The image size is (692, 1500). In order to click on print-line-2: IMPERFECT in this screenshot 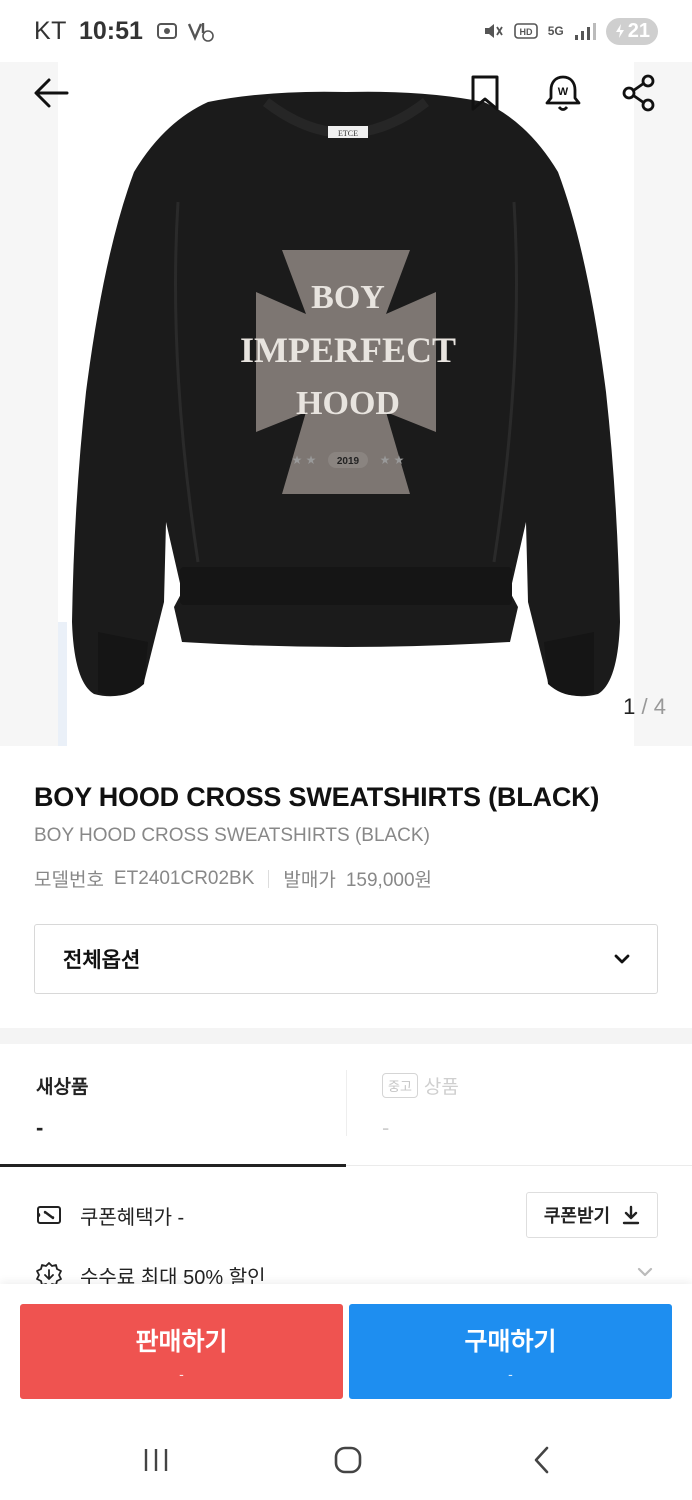, I will do `click(348, 350)`.